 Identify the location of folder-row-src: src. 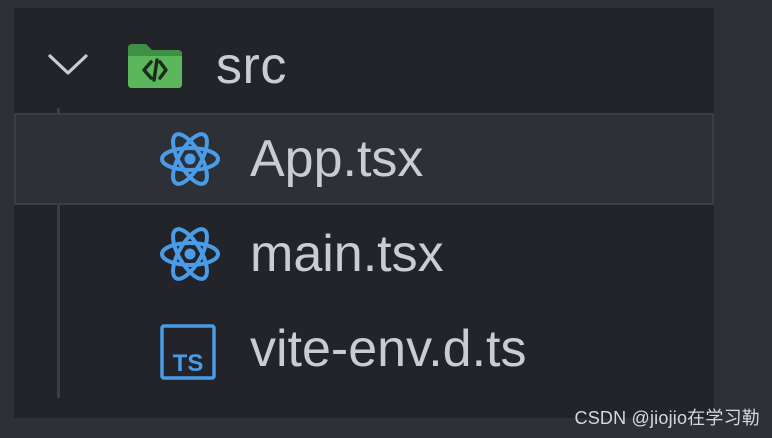
(364, 64).